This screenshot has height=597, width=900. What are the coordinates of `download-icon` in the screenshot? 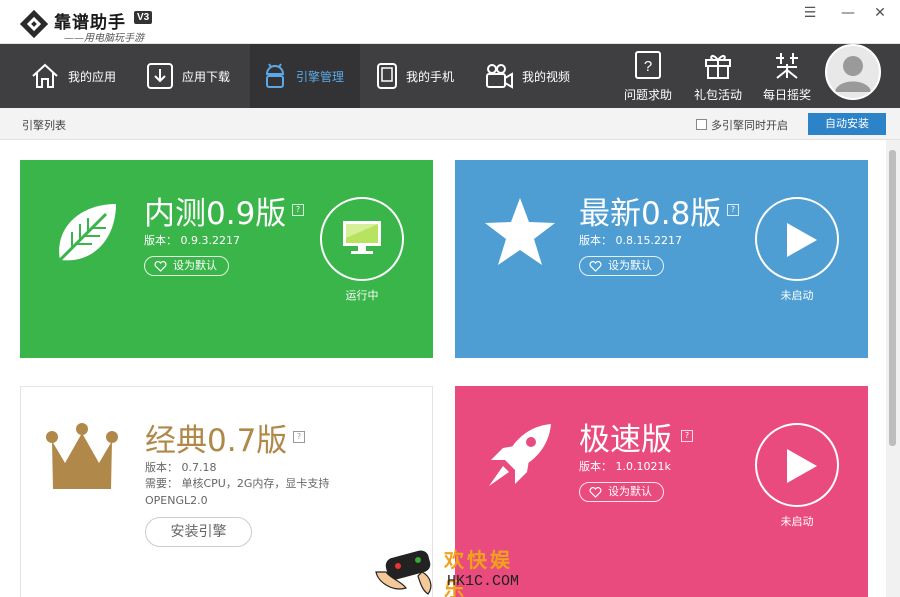 It's located at (160, 76).